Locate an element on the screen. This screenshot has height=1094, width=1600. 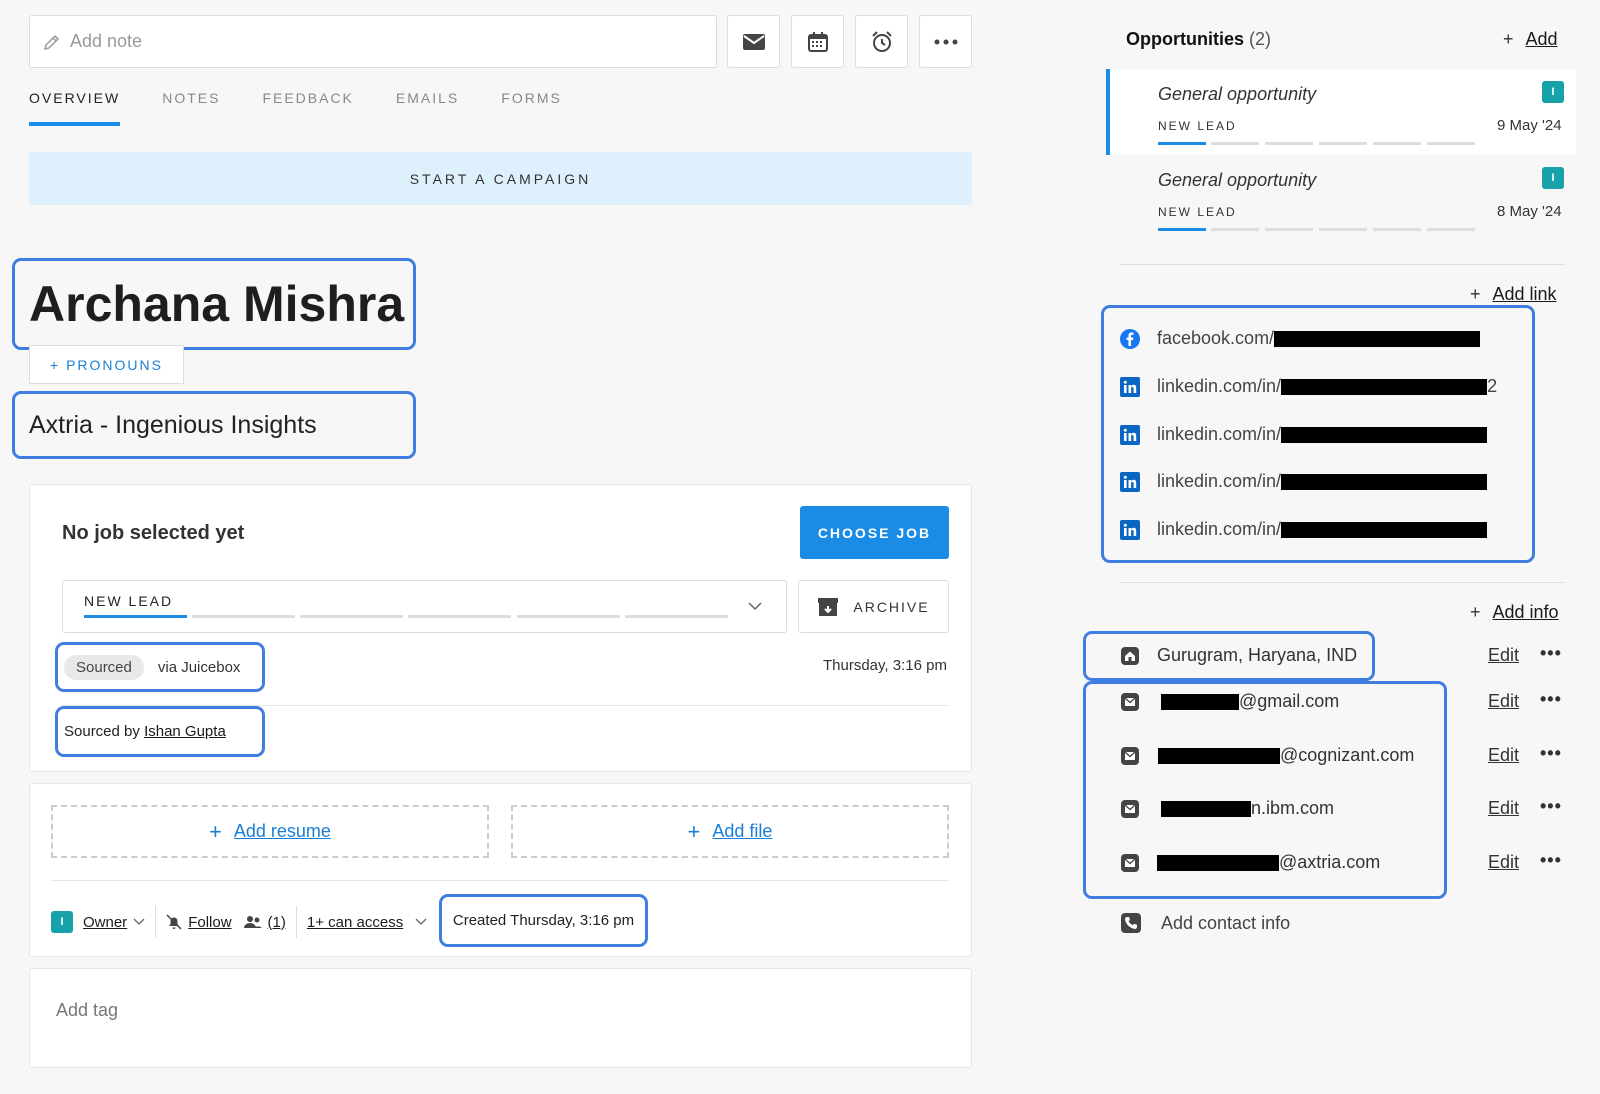
add-file-dropzone: + Add file is located at coordinates (730, 831).